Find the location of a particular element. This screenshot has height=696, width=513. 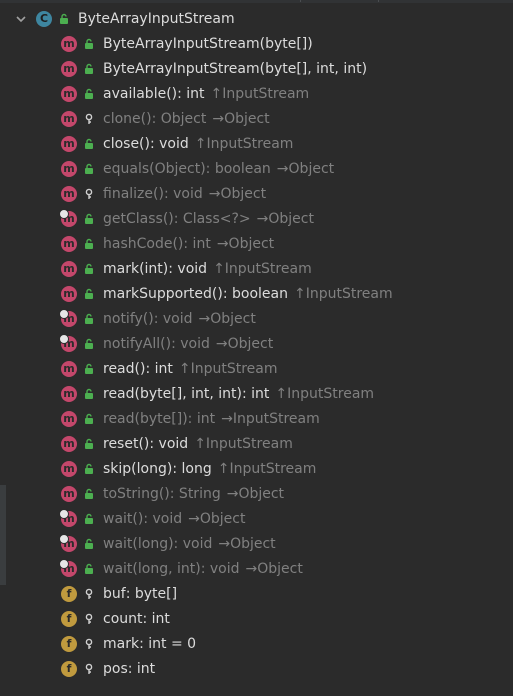

method-row: m wait(long, int): void → Object is located at coordinates (256, 568).